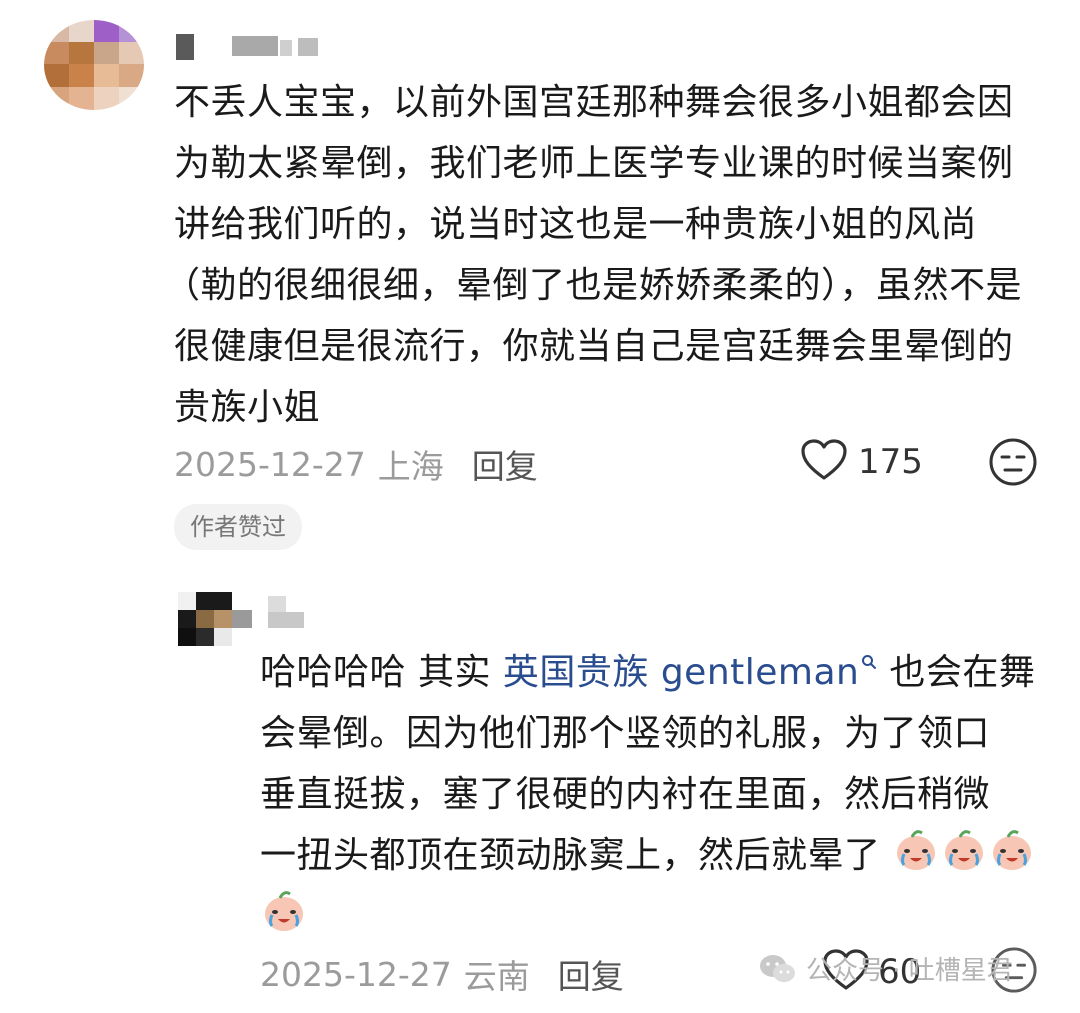 The image size is (1080, 1013). What do you see at coordinates (593, 285) in the screenshot?
I see `comment-line: （勒的很细很细，晕倒了也是娇娇柔柔的），虽然不是` at bounding box center [593, 285].